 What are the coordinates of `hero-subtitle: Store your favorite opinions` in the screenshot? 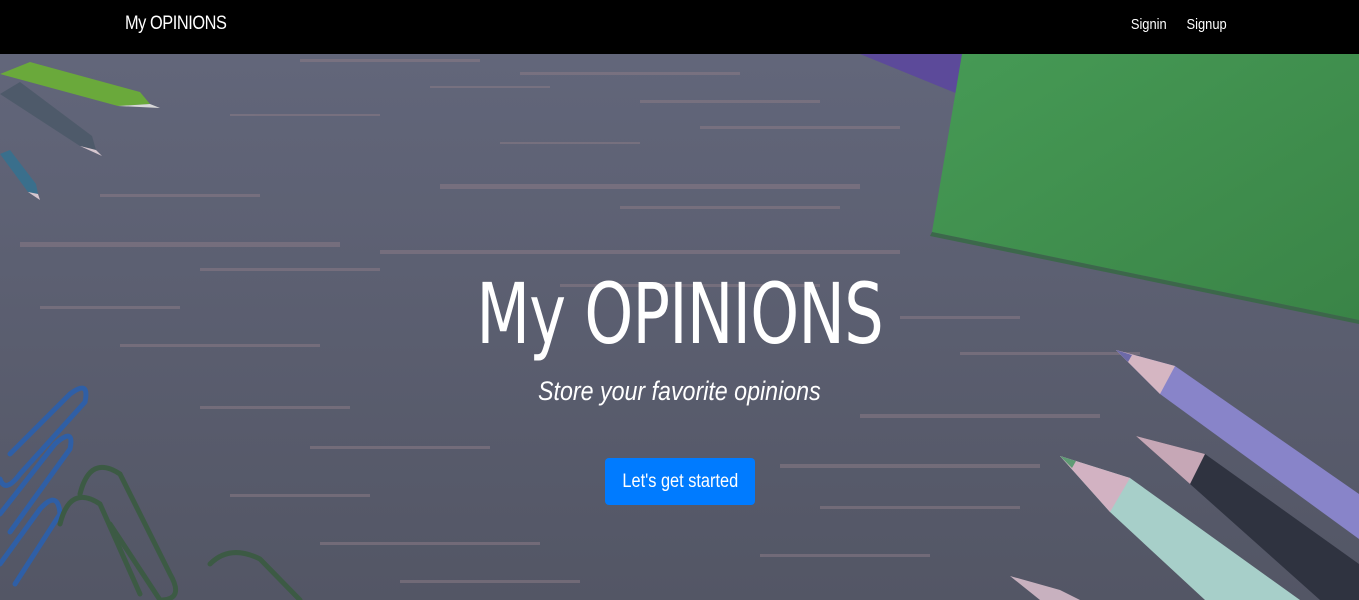 It's located at (679, 391).